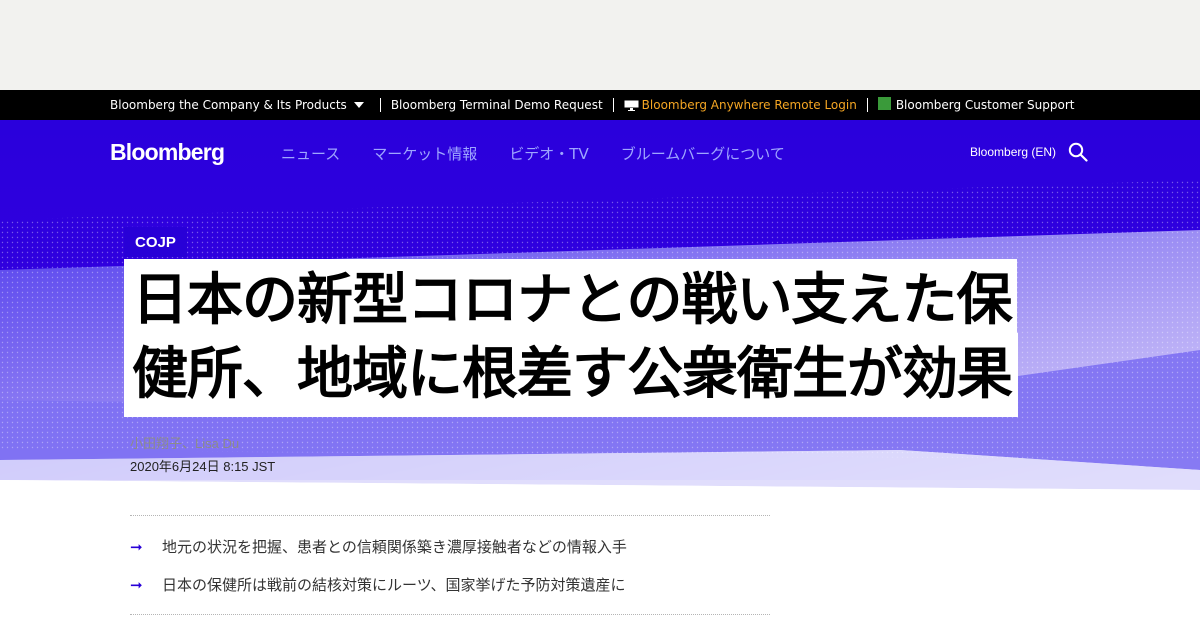 Image resolution: width=1200 pixels, height=630 pixels. Describe the element at coordinates (571, 301) in the screenshot. I see `headline-line-1: 日本の新型コロナとの戦い支えた保` at that location.